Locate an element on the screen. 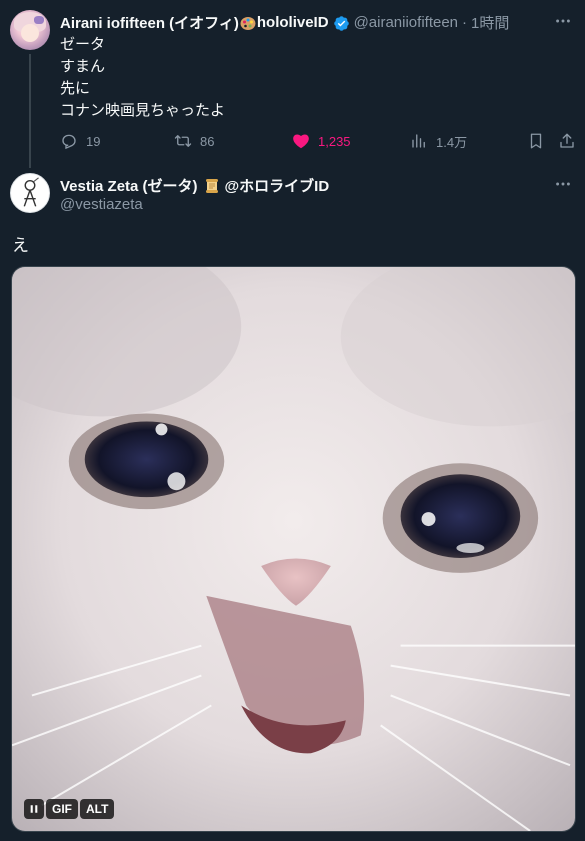 This screenshot has height=841, width=585. palette-emoji is located at coordinates (248, 23).